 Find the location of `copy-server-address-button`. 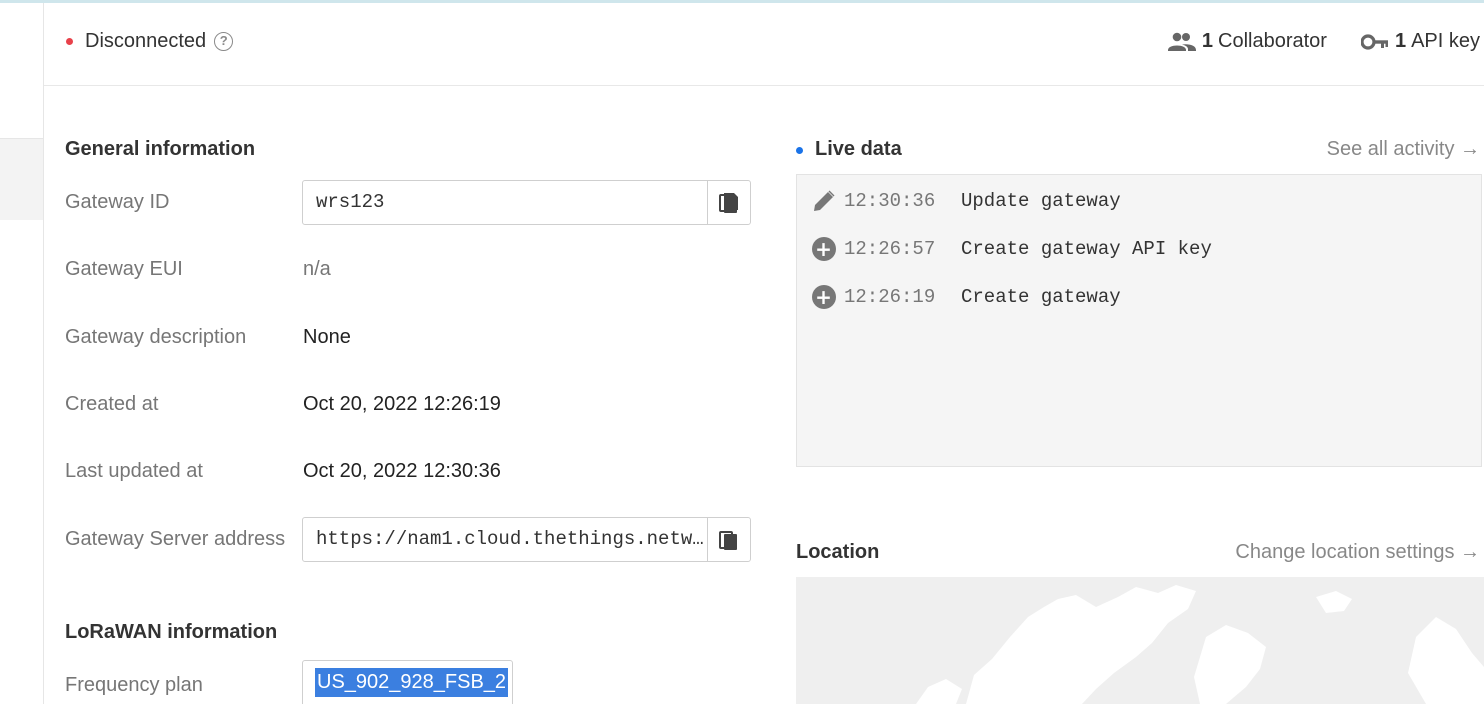

copy-server-address-button is located at coordinates (728, 539).